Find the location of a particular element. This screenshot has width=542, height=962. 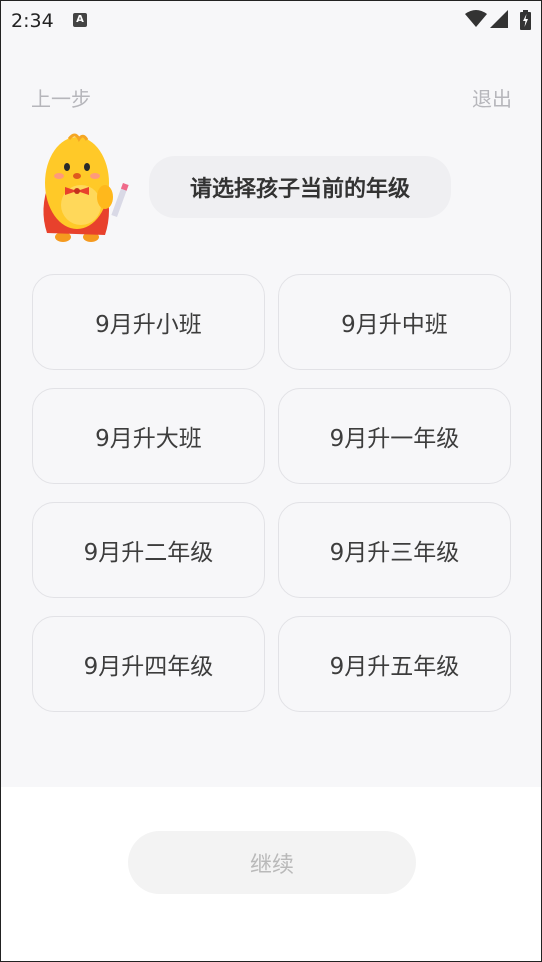

prompt-bubble: 请选择孩子当前的年级 is located at coordinates (300, 187).